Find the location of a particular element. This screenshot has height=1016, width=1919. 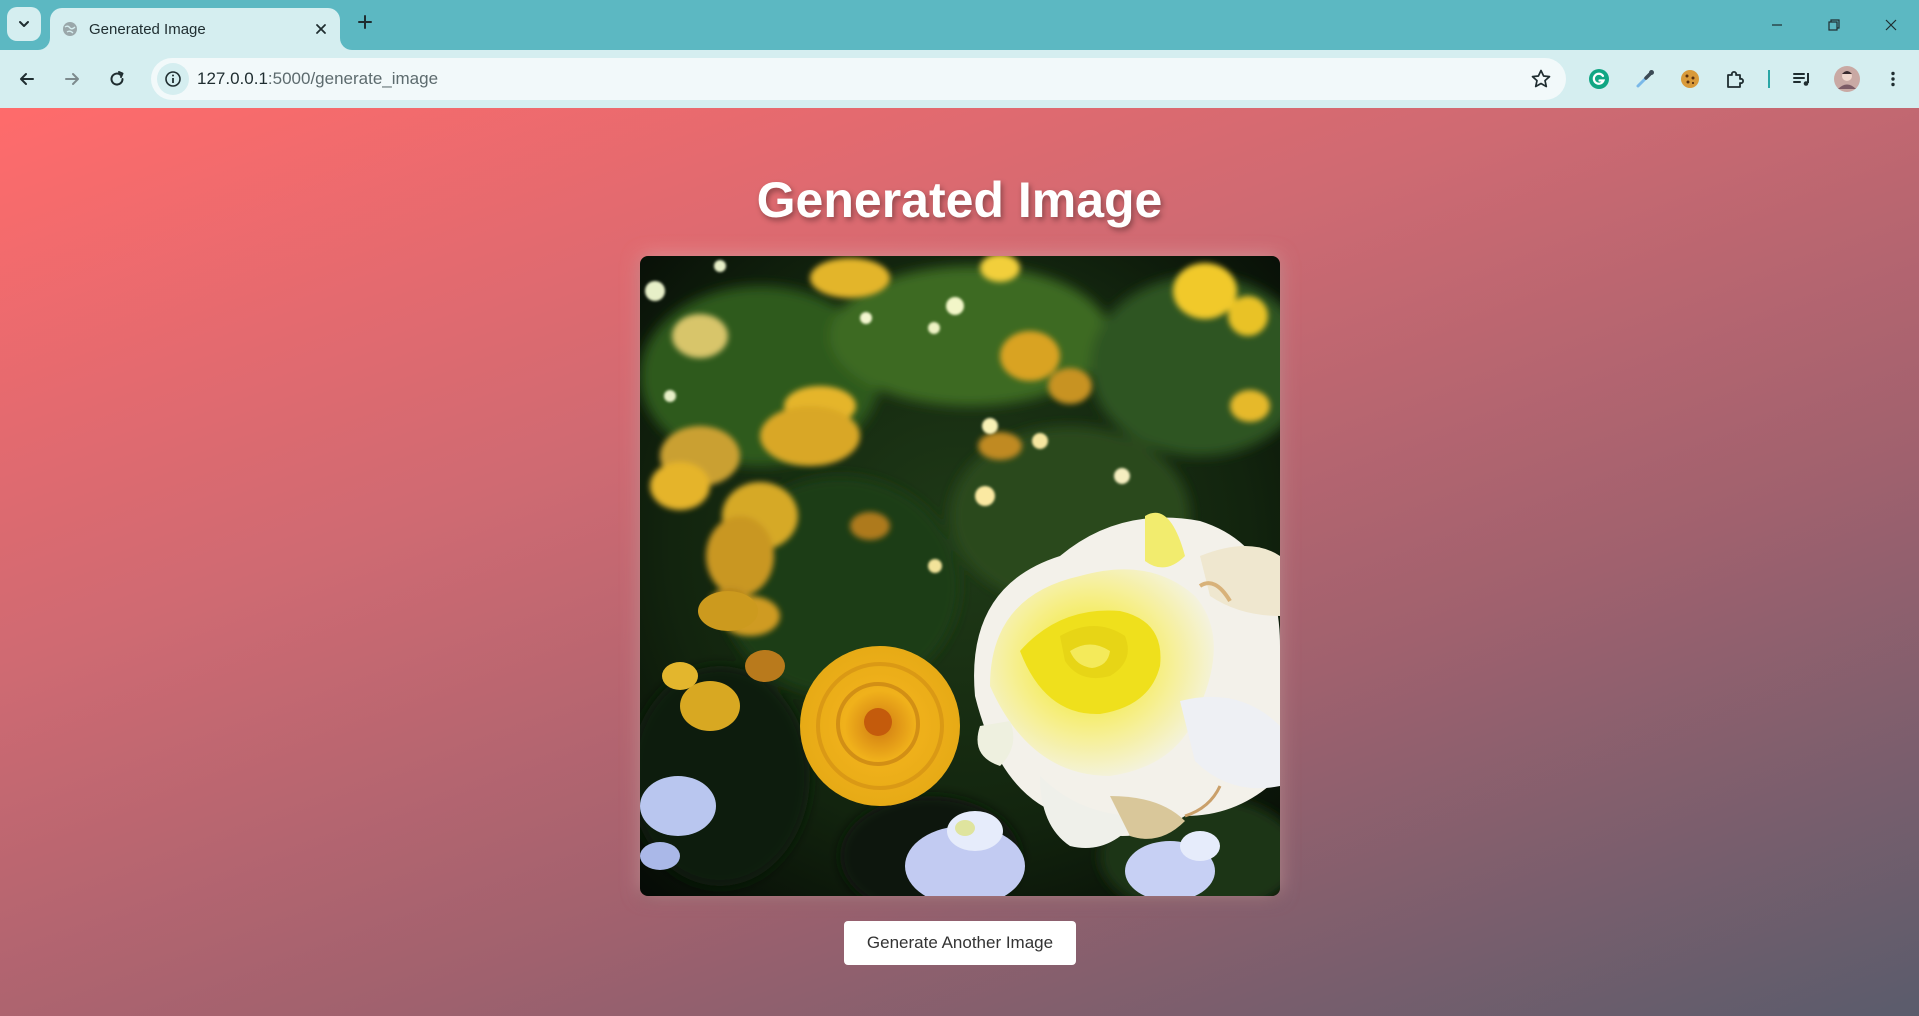

browser-menu-button is located at coordinates (1893, 79).